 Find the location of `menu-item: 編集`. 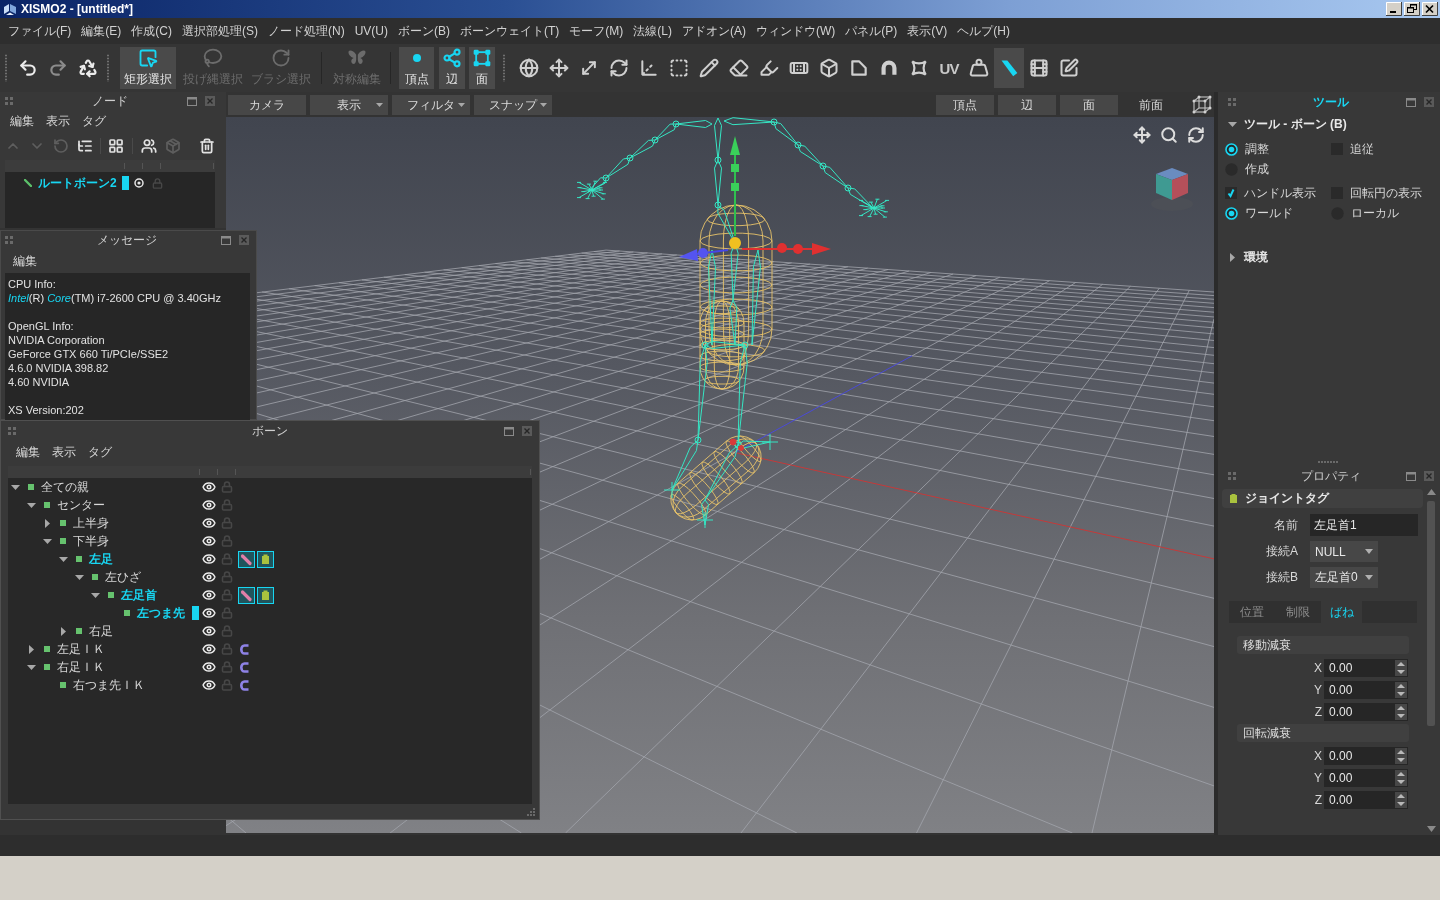

menu-item: 編集 is located at coordinates (25, 261).